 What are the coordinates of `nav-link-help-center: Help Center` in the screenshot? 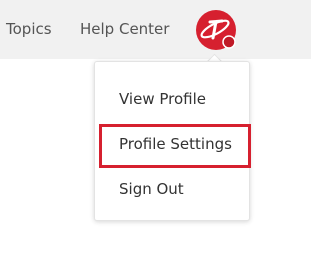 It's located at (124, 29).